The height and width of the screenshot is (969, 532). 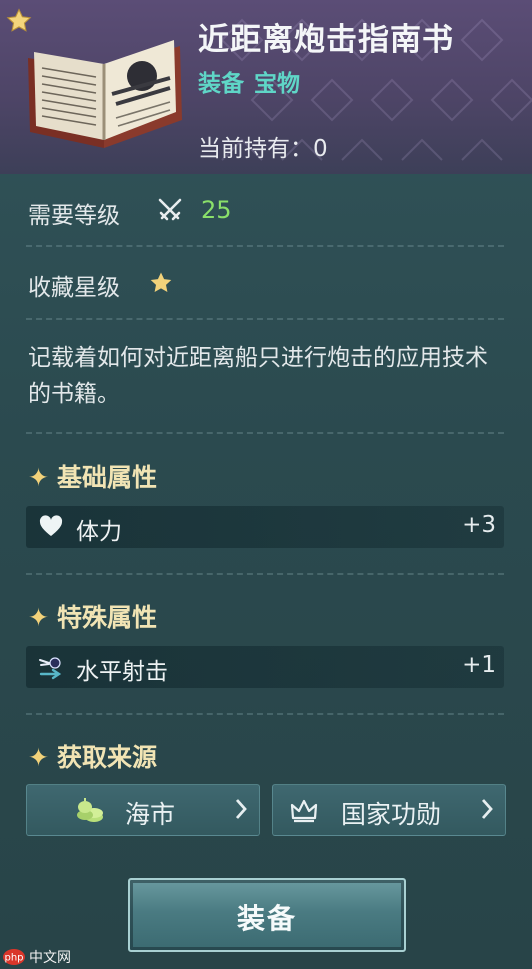 I want to click on sources-title: ✦ 获取来源, so click(x=92, y=756).